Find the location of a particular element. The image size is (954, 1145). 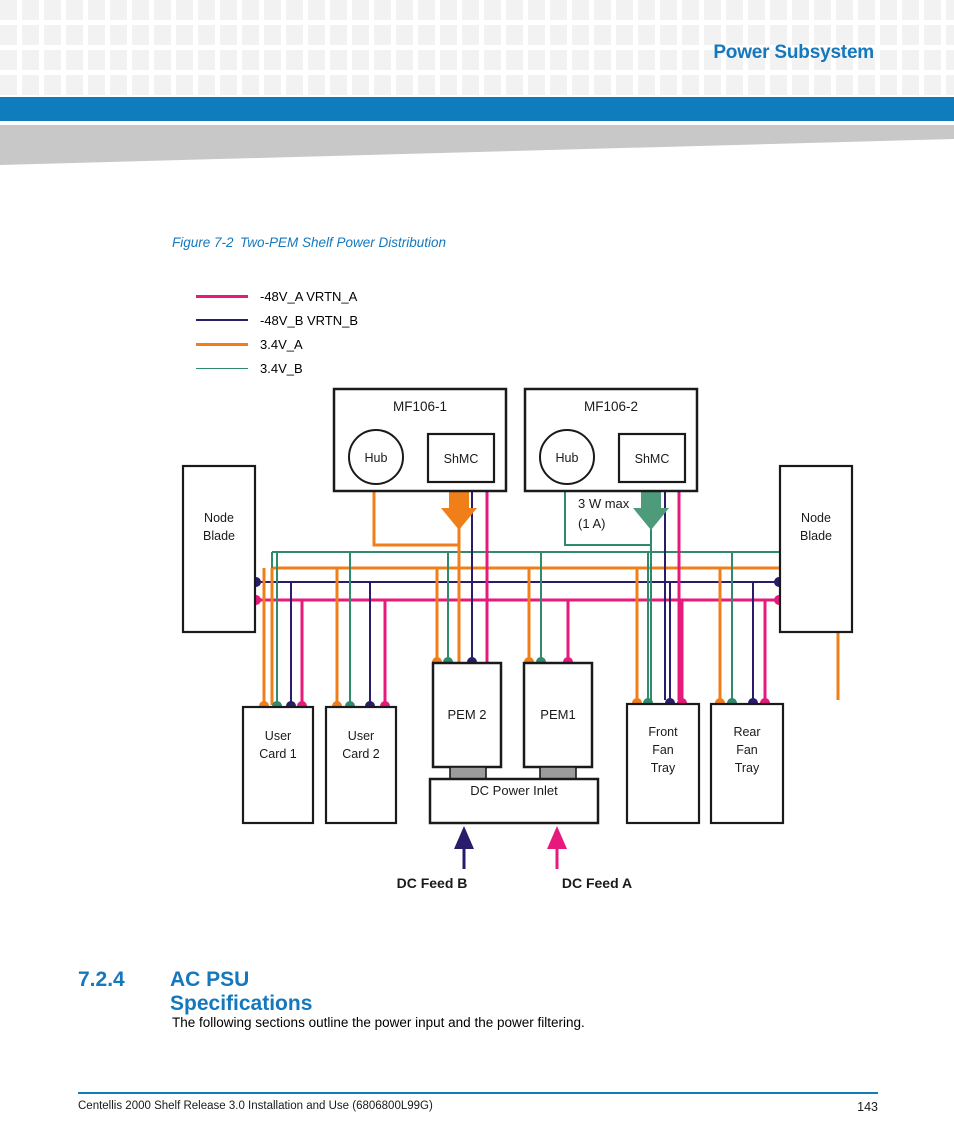

mf106-1-shmc-label: ShMC is located at coordinates (461, 459).